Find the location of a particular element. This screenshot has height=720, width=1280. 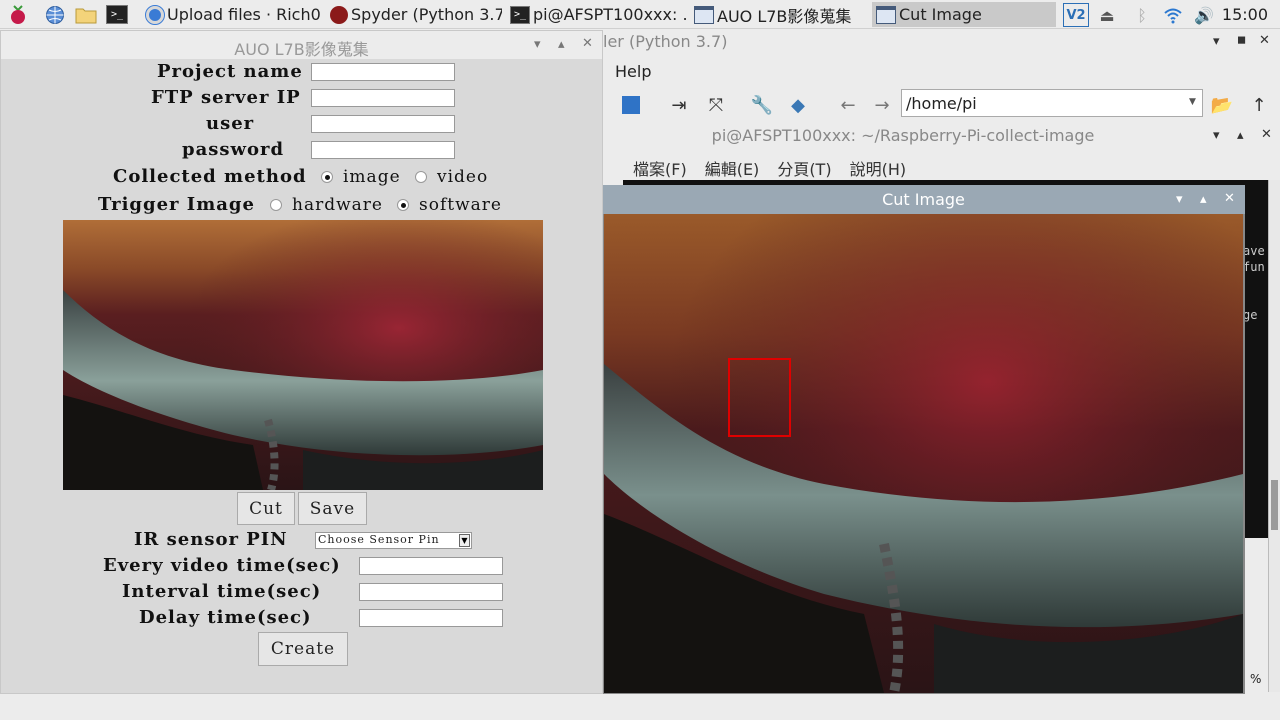

scrollbar-thumb is located at coordinates (1274, 505).